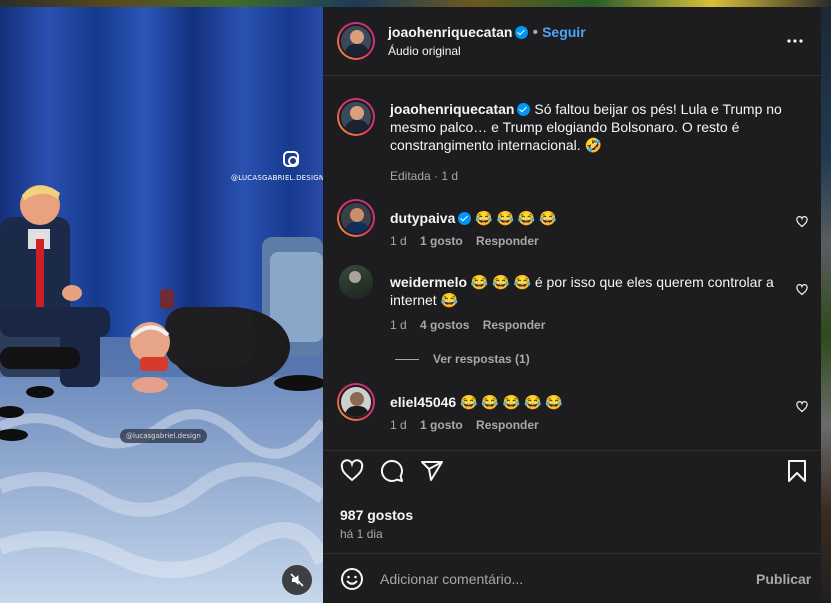 The image size is (831, 603). Describe the element at coordinates (797, 471) in the screenshot. I see `bookmark-icon` at that location.